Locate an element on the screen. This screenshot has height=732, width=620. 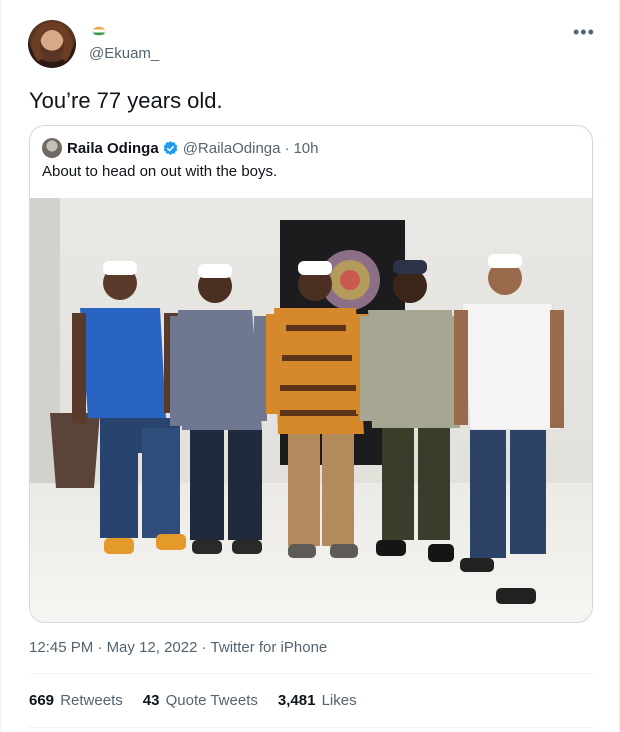
likes-stat: 3,481 Likes is located at coordinates (317, 700).